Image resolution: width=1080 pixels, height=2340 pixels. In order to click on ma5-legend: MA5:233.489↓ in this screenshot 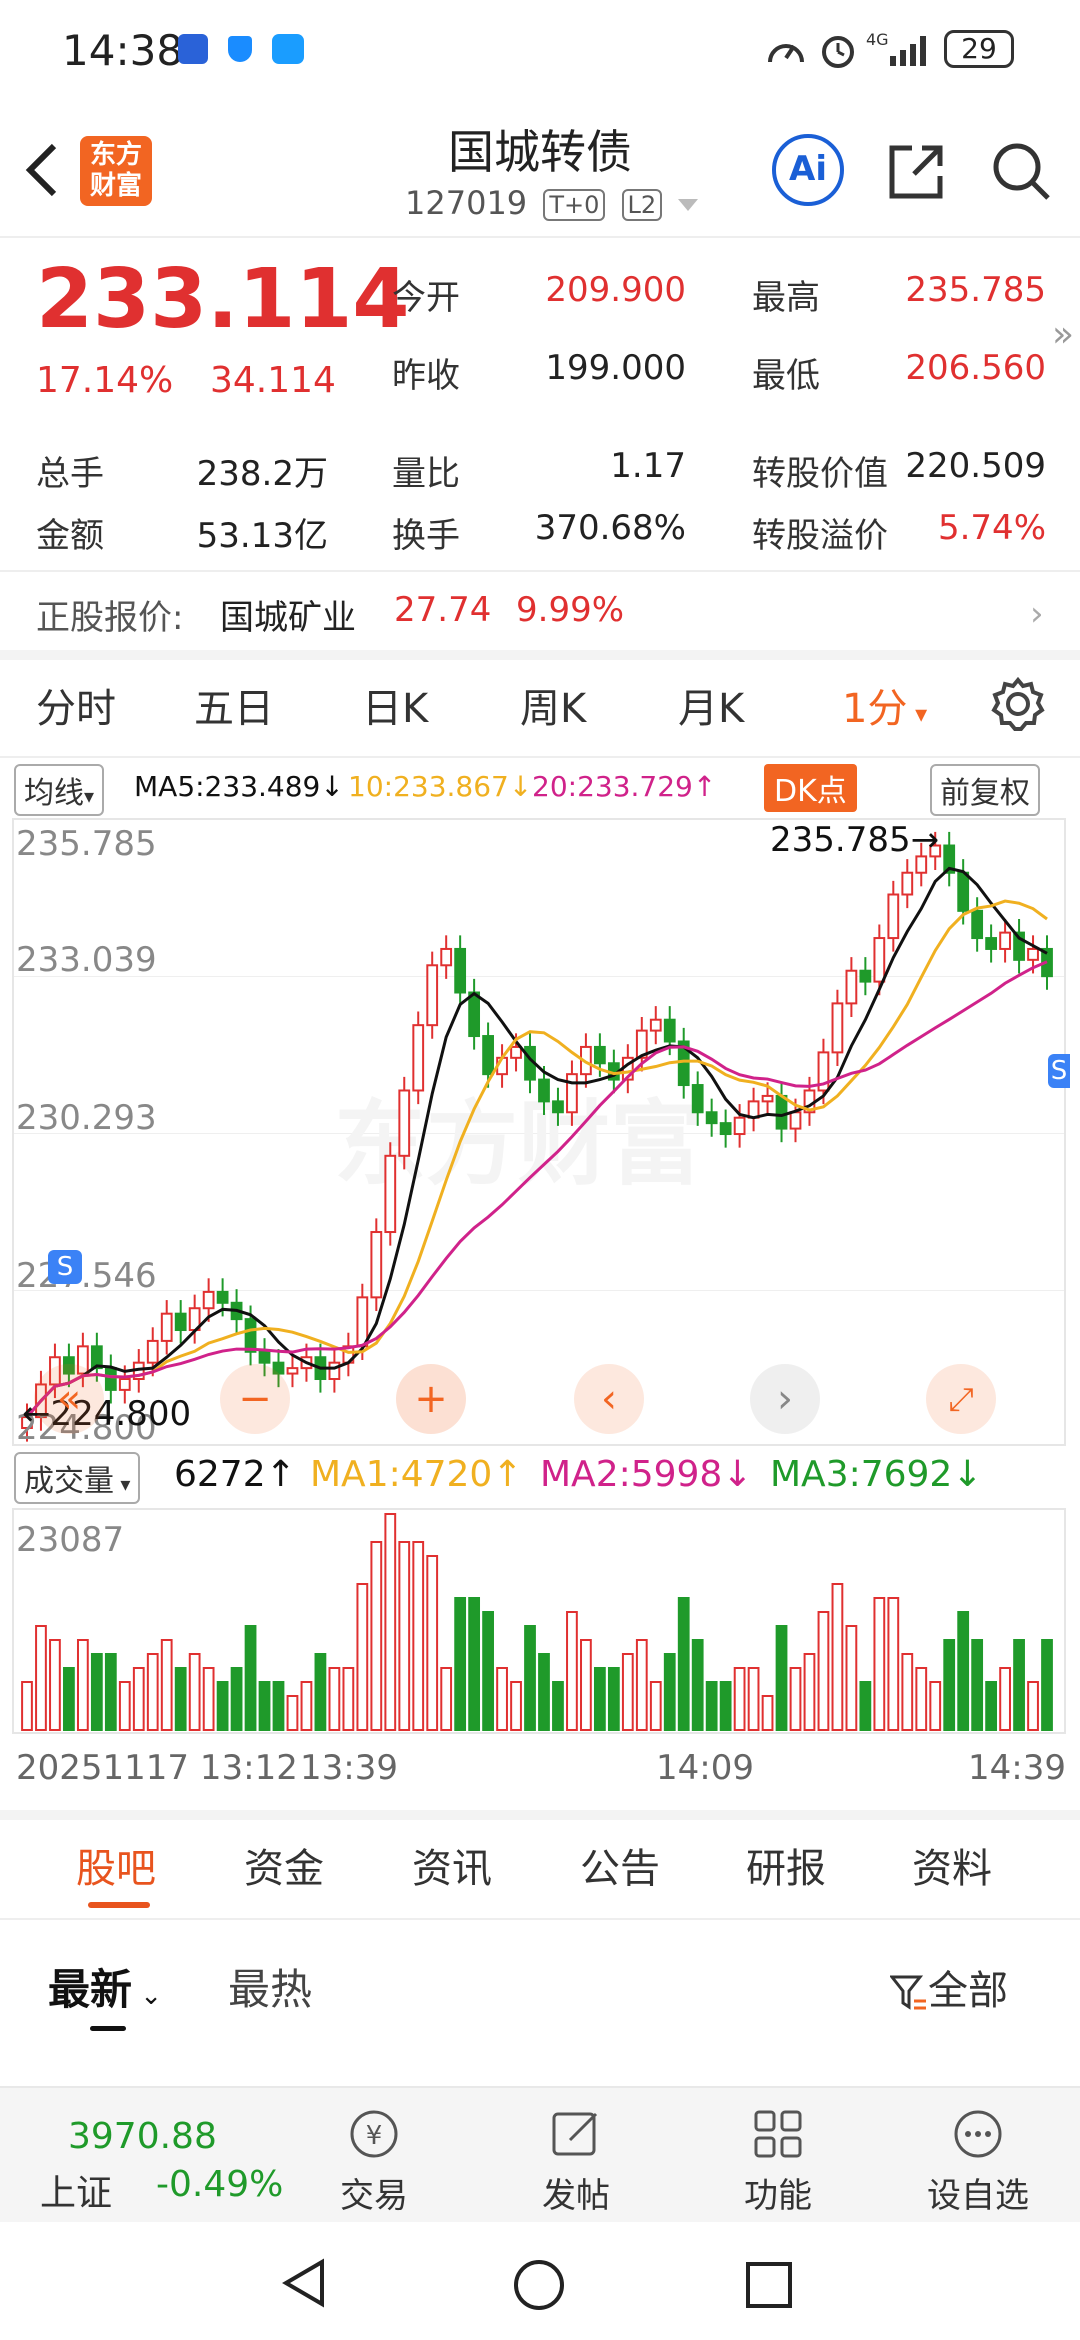, I will do `click(239, 786)`.